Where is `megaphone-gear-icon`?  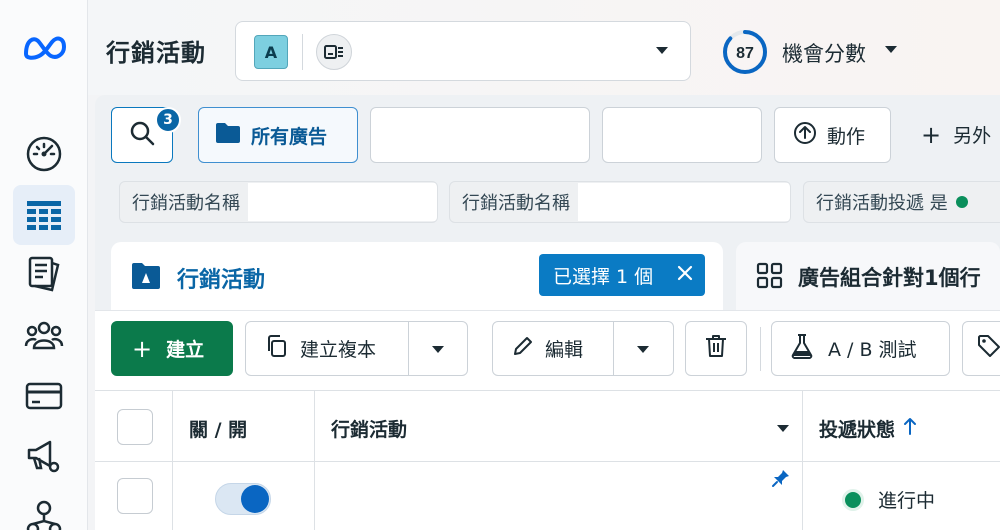 megaphone-gear-icon is located at coordinates (44, 457).